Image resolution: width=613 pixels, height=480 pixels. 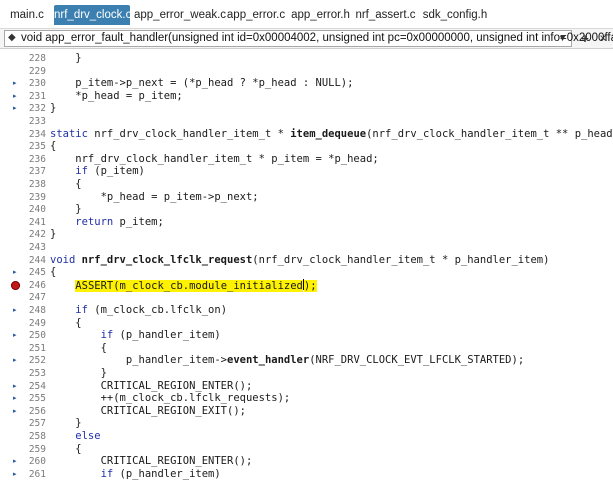 What do you see at coordinates (306, 146) in the screenshot?
I see `code-line: 235 {` at bounding box center [306, 146].